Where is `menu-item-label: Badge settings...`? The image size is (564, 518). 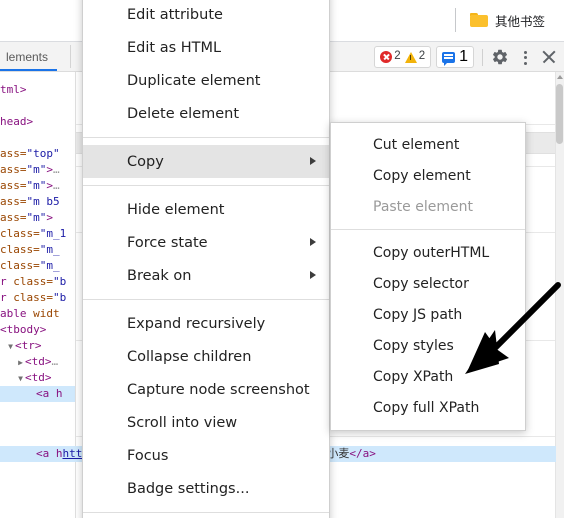 menu-item-label: Badge settings... is located at coordinates (188, 488).